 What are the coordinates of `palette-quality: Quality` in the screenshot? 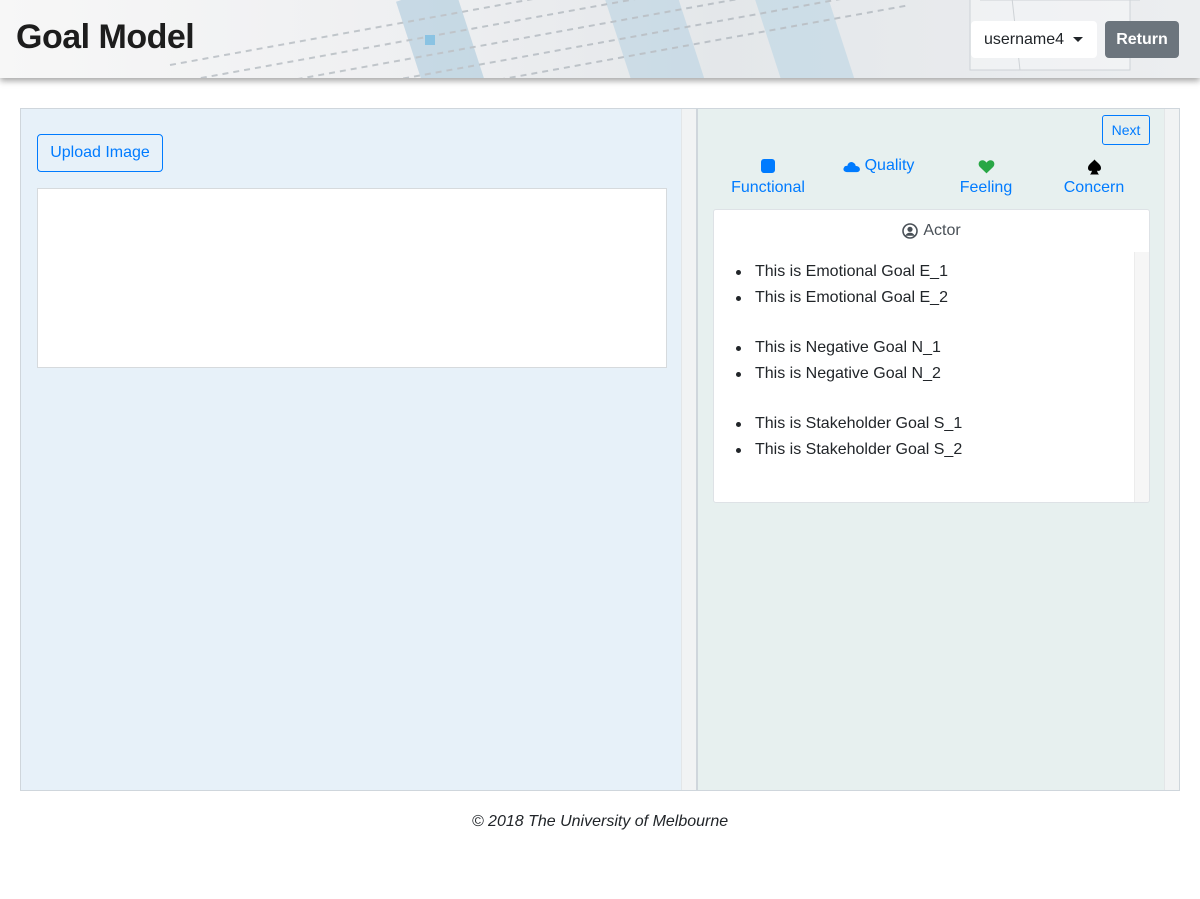 It's located at (878, 166).